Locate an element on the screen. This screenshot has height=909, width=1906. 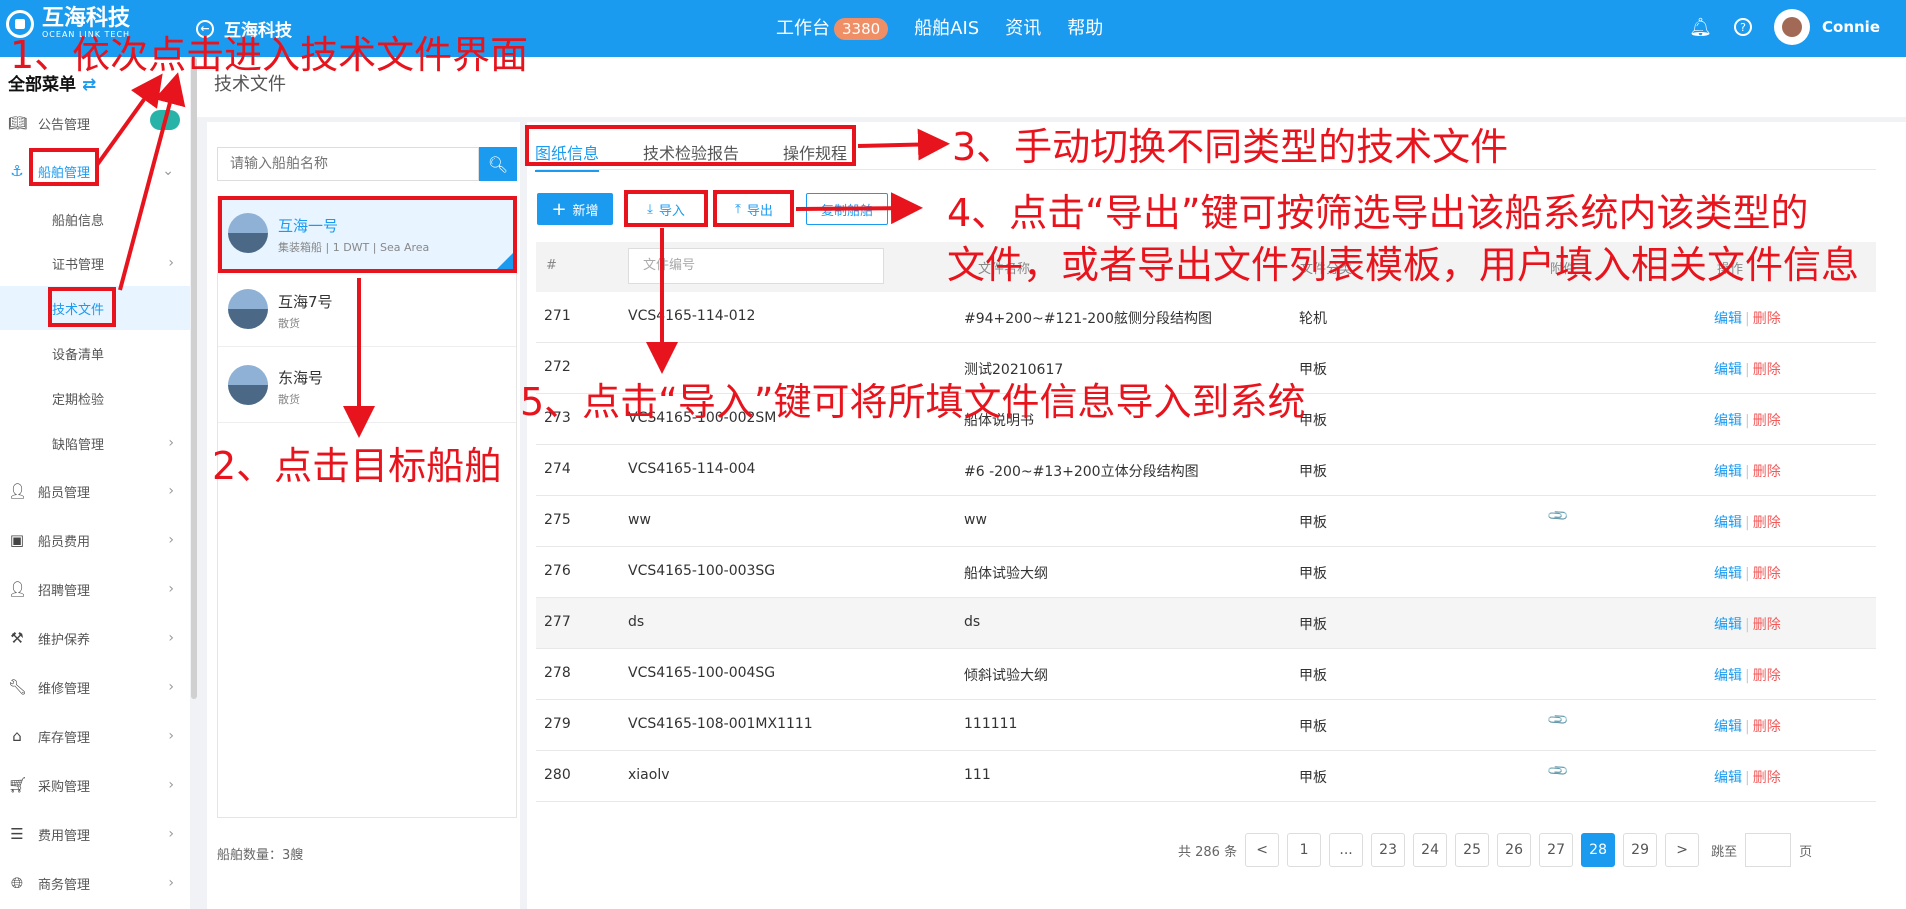
copy-ship-button: 复制船舶 is located at coordinates (847, 209).